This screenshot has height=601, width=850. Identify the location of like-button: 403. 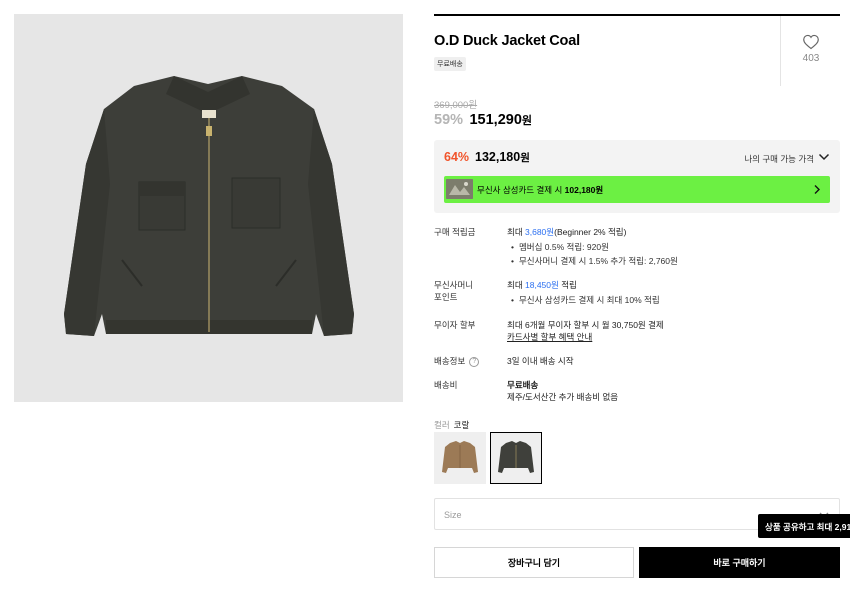
(811, 49).